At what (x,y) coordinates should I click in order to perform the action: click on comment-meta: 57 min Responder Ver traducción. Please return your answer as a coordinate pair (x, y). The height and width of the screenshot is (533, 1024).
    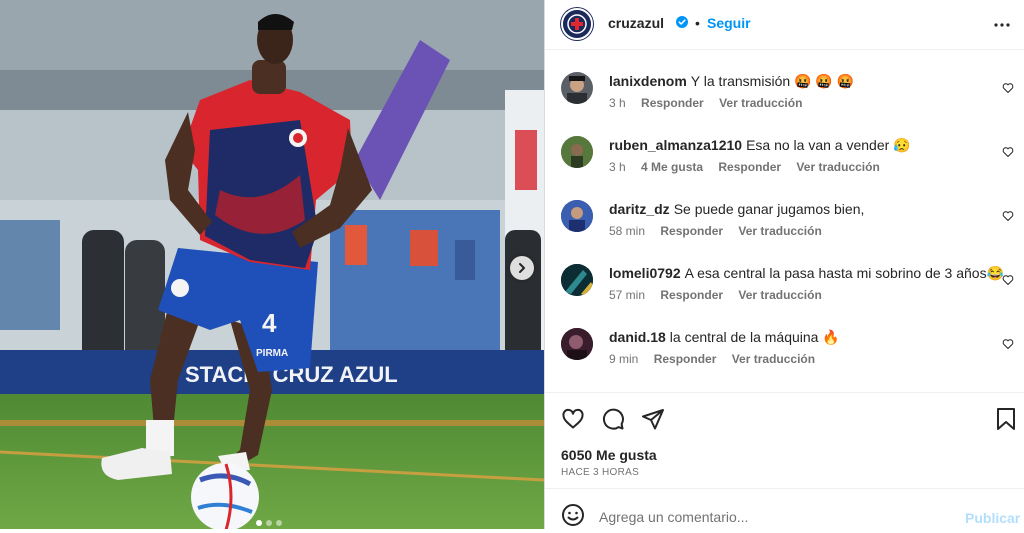
    Looking at the image, I should click on (721, 295).